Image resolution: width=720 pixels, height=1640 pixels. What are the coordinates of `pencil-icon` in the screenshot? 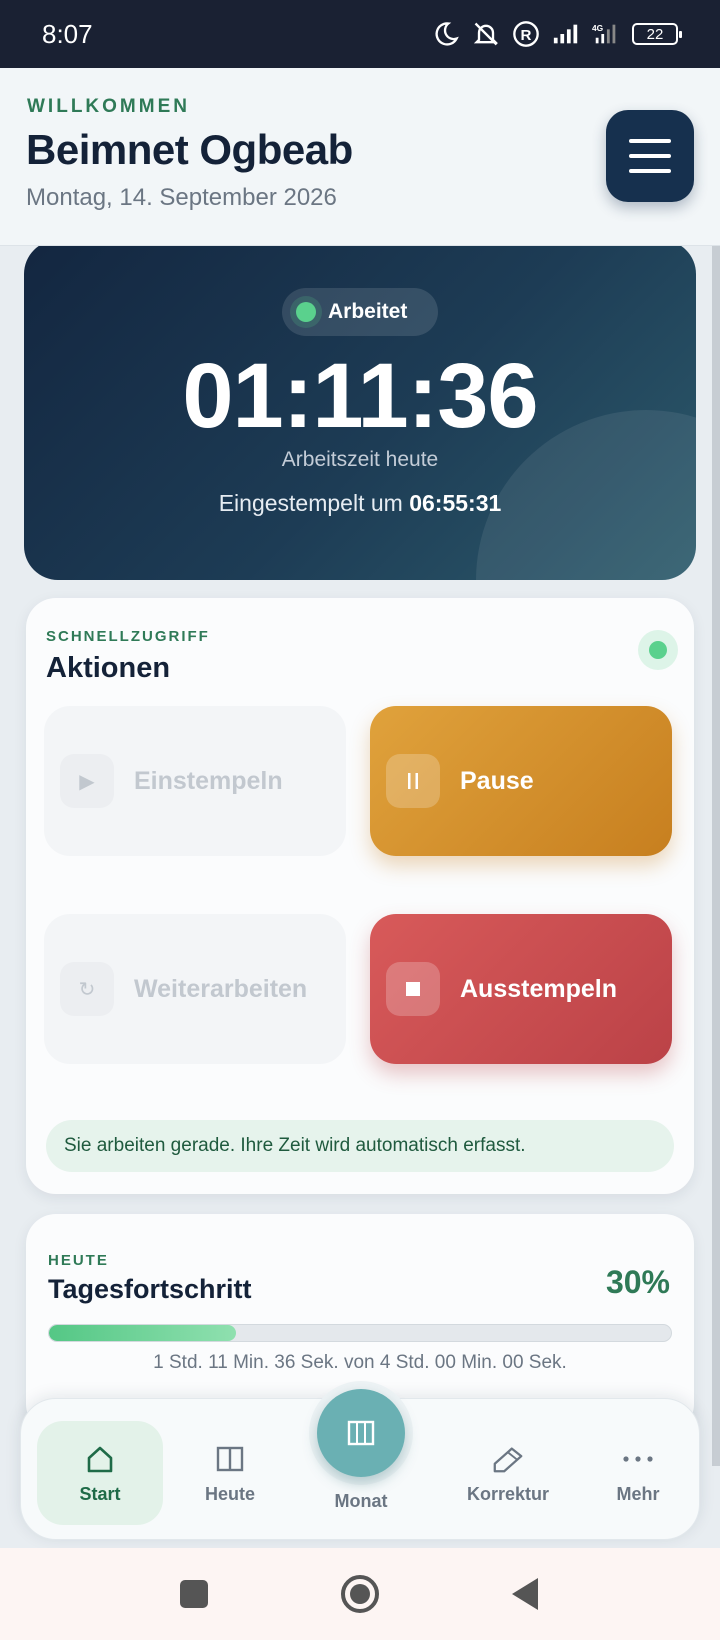 It's located at (508, 1459).